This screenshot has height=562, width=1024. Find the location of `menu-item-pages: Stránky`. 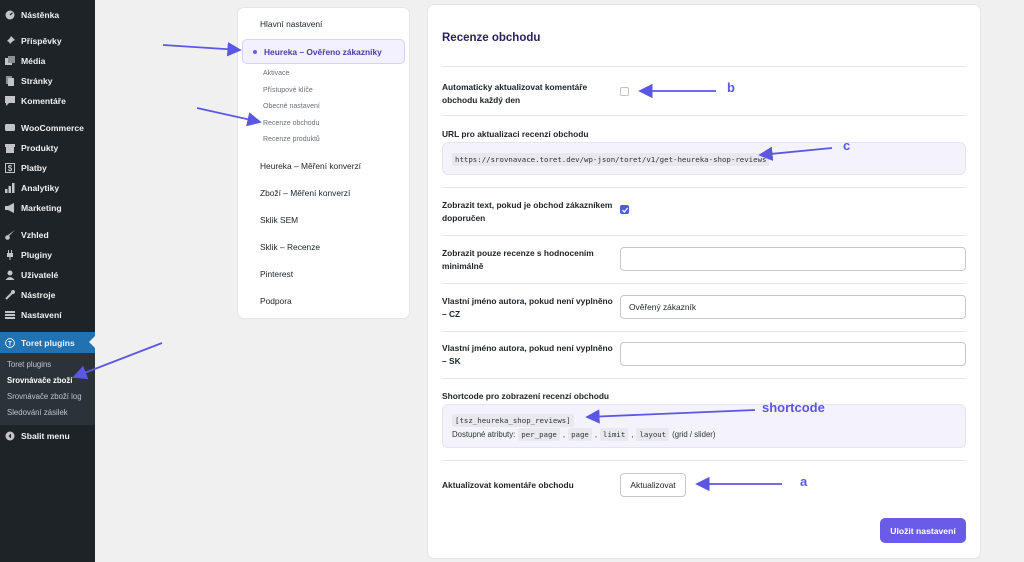

menu-item-pages: Stránky is located at coordinates (47, 81).